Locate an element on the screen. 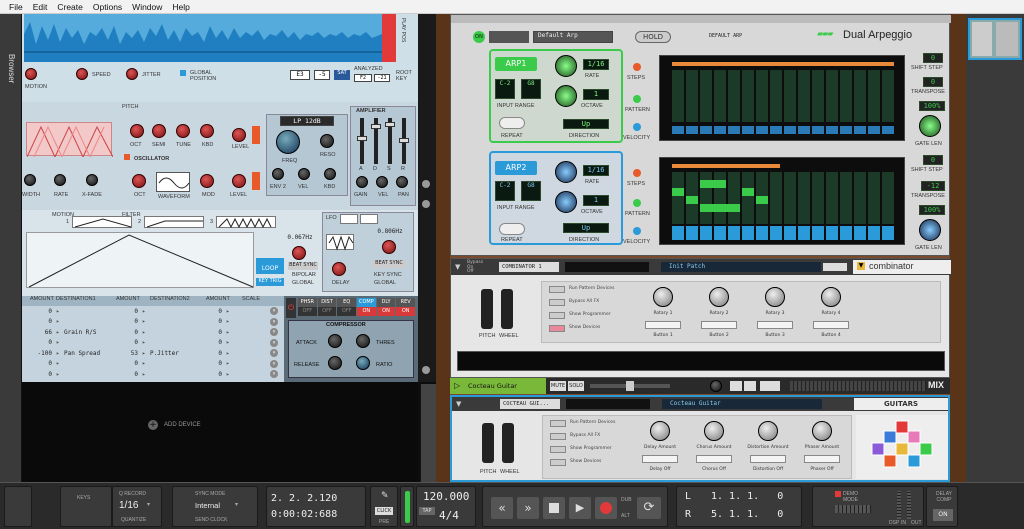  mod-dest-1: Pan Spread is located at coordinates (90, 353).